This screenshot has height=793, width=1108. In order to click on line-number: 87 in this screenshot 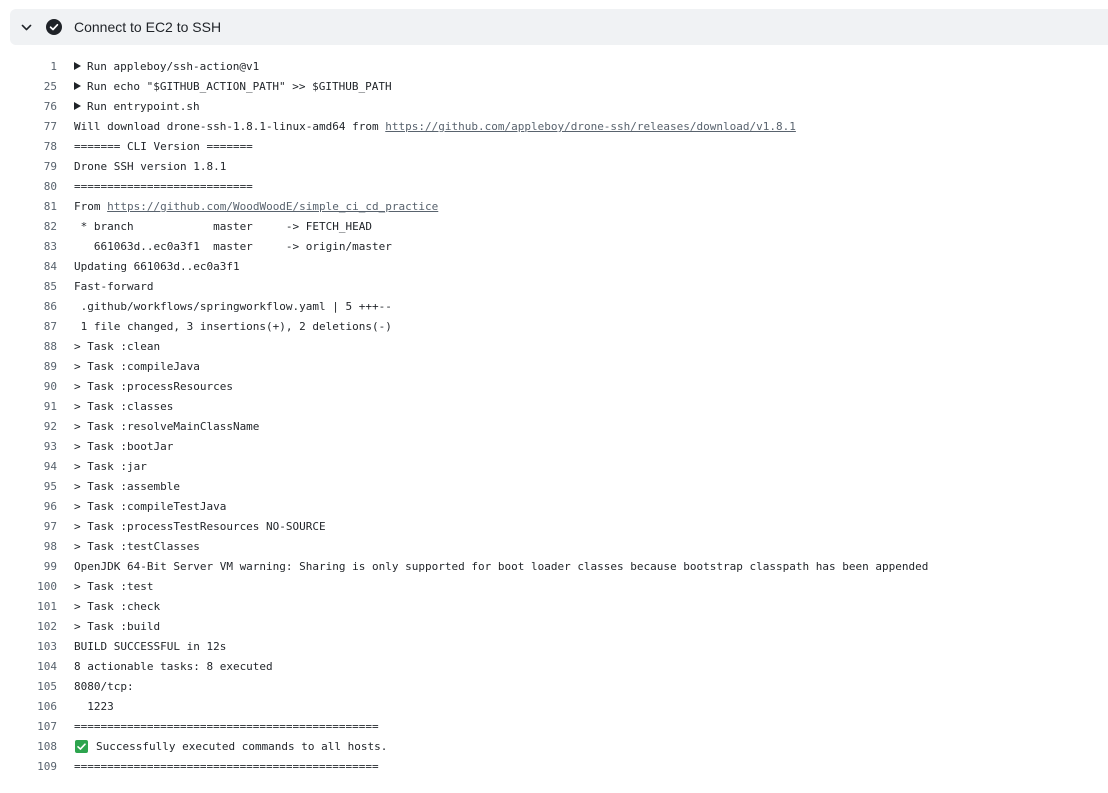, I will do `click(28, 327)`.